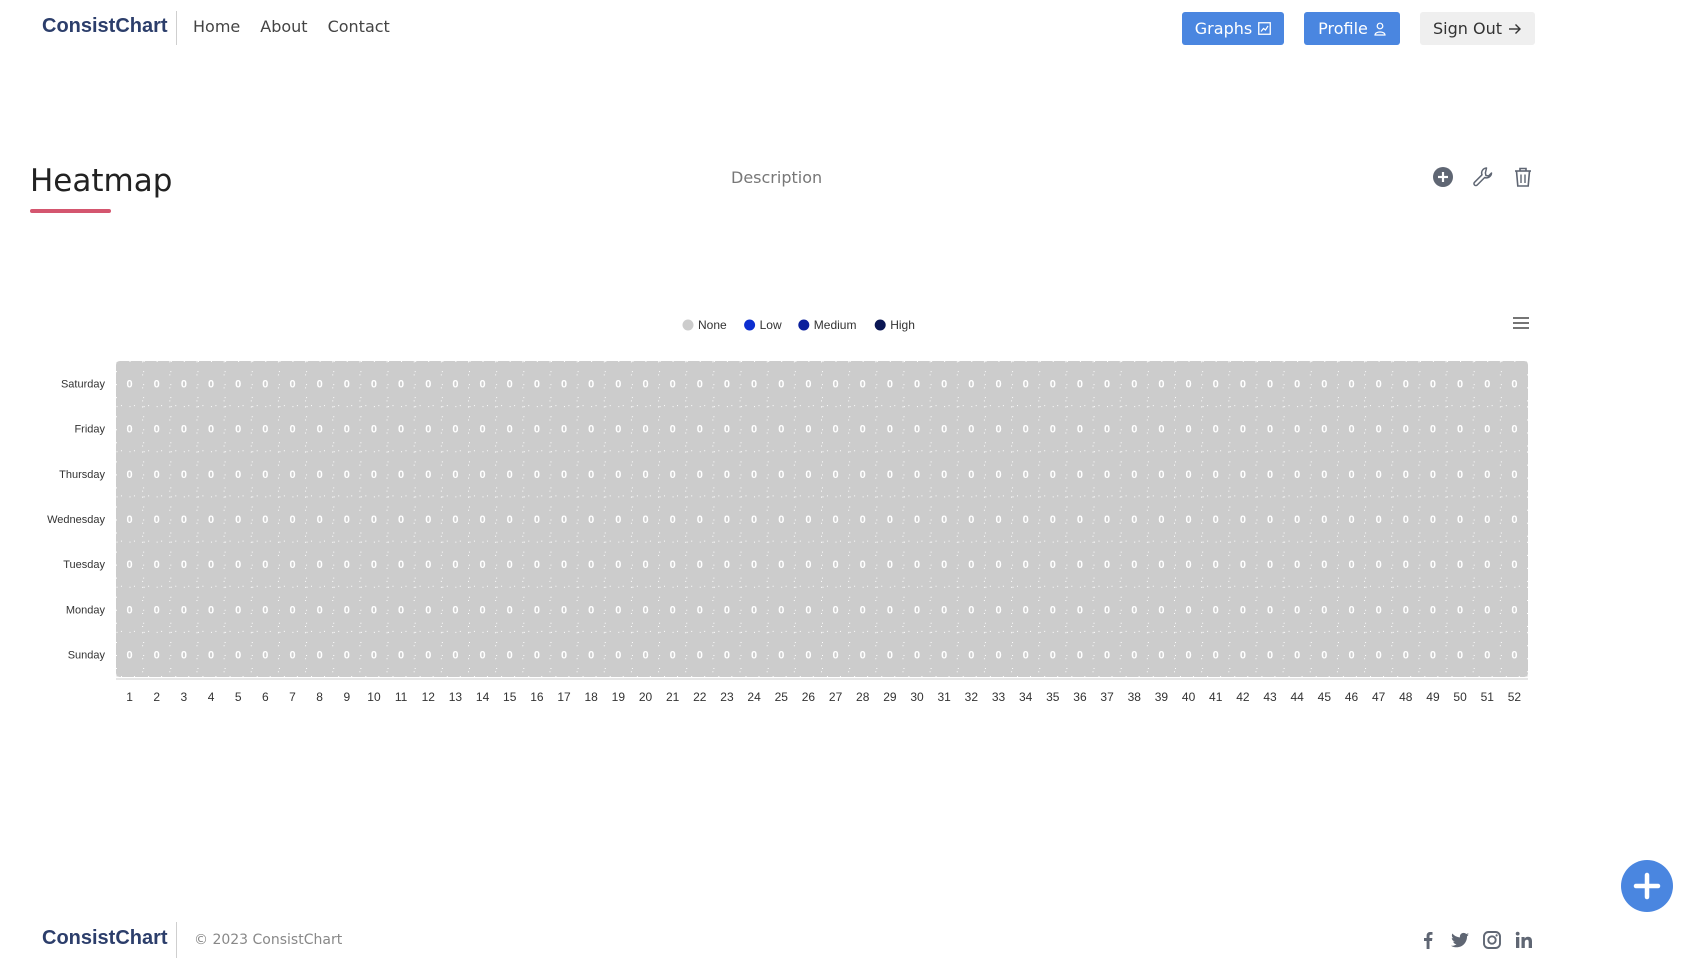  I want to click on legend-marker-high, so click(880, 325).